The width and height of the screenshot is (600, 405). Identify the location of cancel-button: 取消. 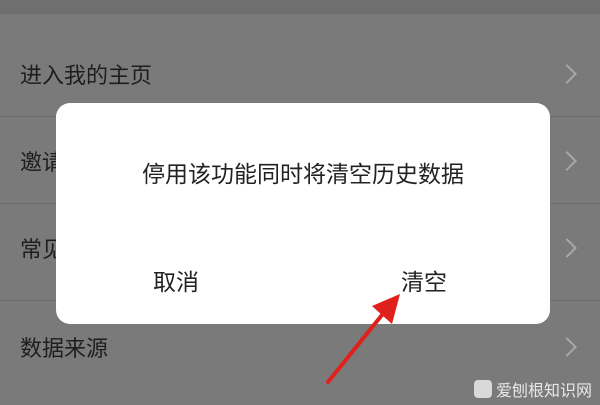
(176, 283).